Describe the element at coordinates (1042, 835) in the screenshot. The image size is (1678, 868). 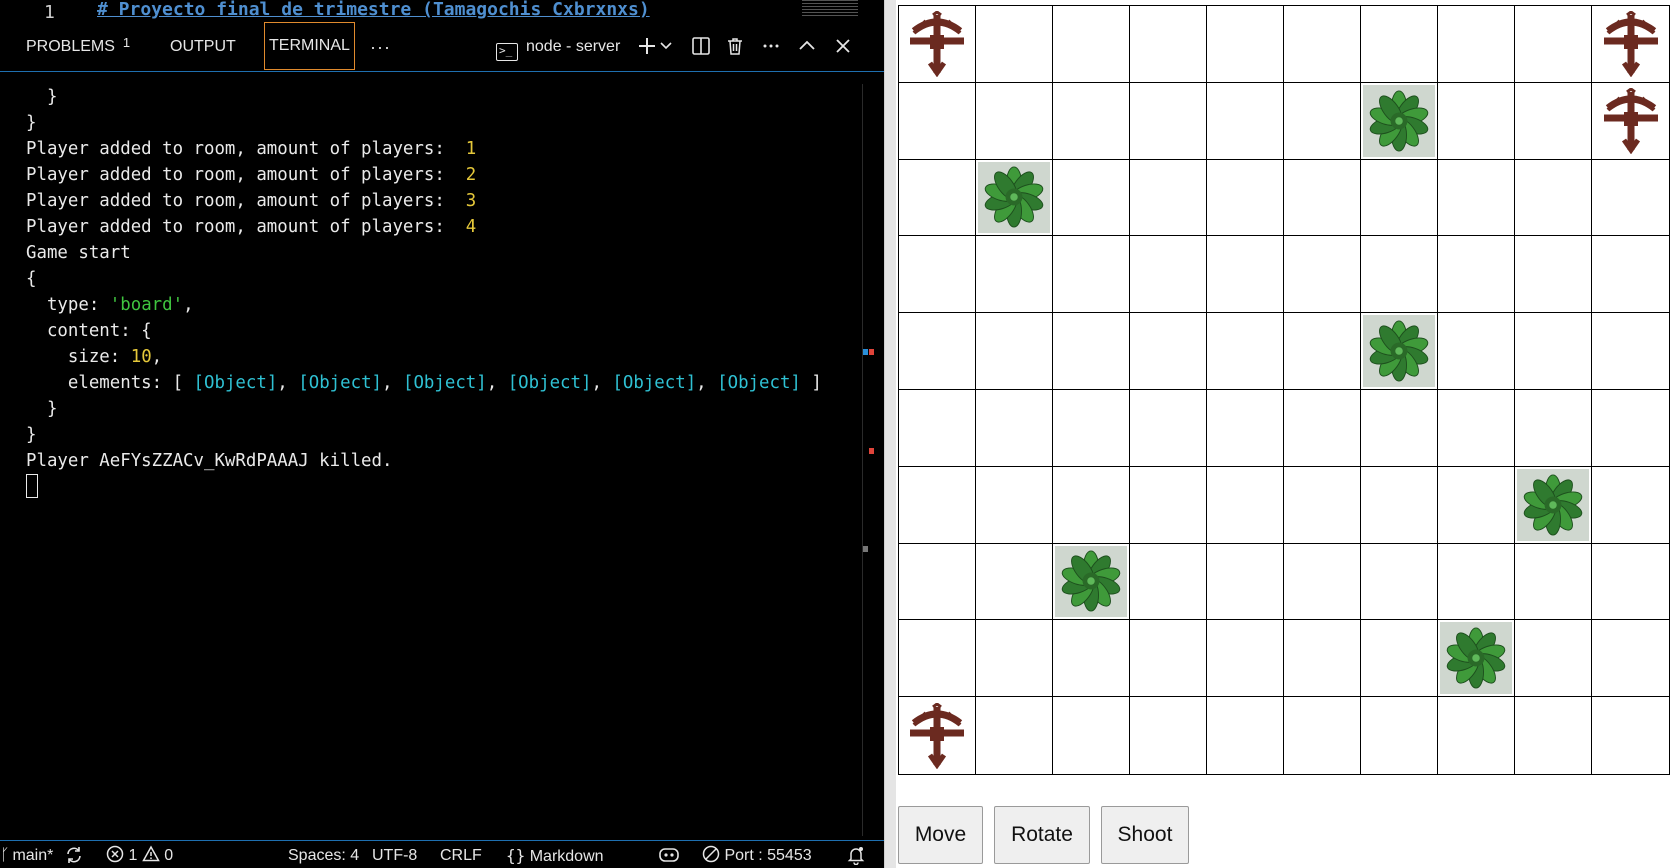
I see `rotate-button: Rotate` at that location.